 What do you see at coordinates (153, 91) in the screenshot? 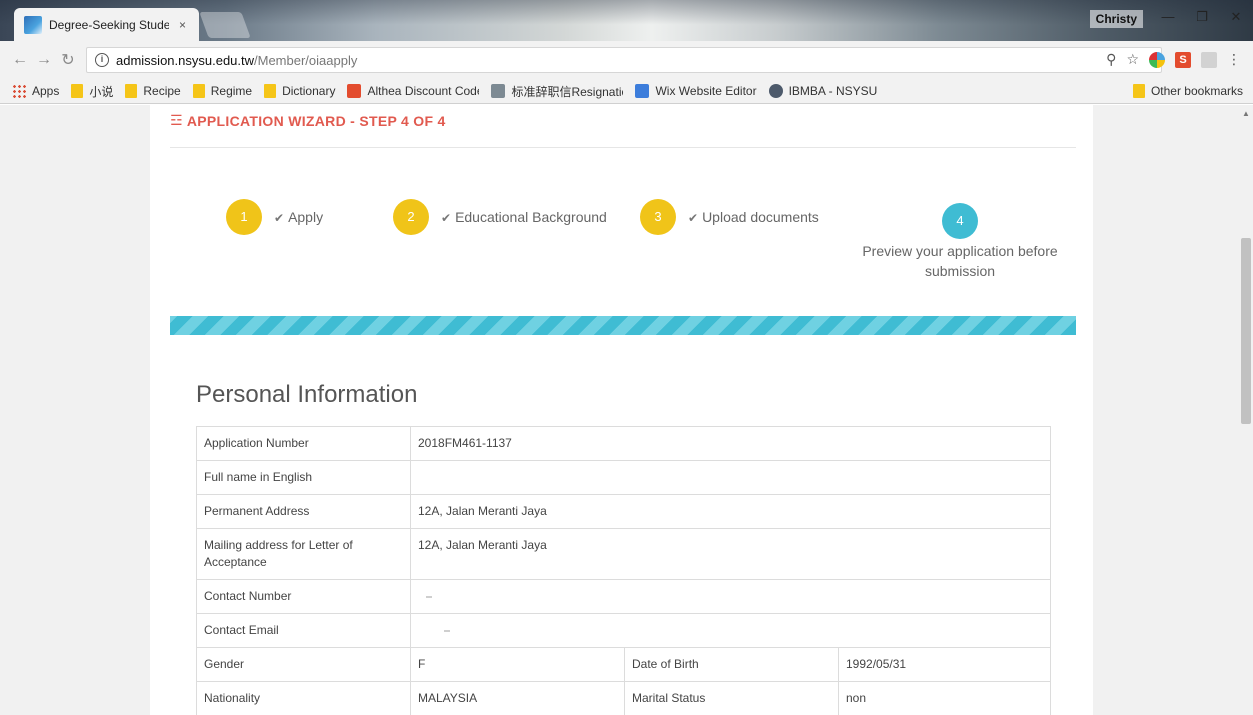
I see `bookmark-folder-recipe: Recipe` at bounding box center [153, 91].